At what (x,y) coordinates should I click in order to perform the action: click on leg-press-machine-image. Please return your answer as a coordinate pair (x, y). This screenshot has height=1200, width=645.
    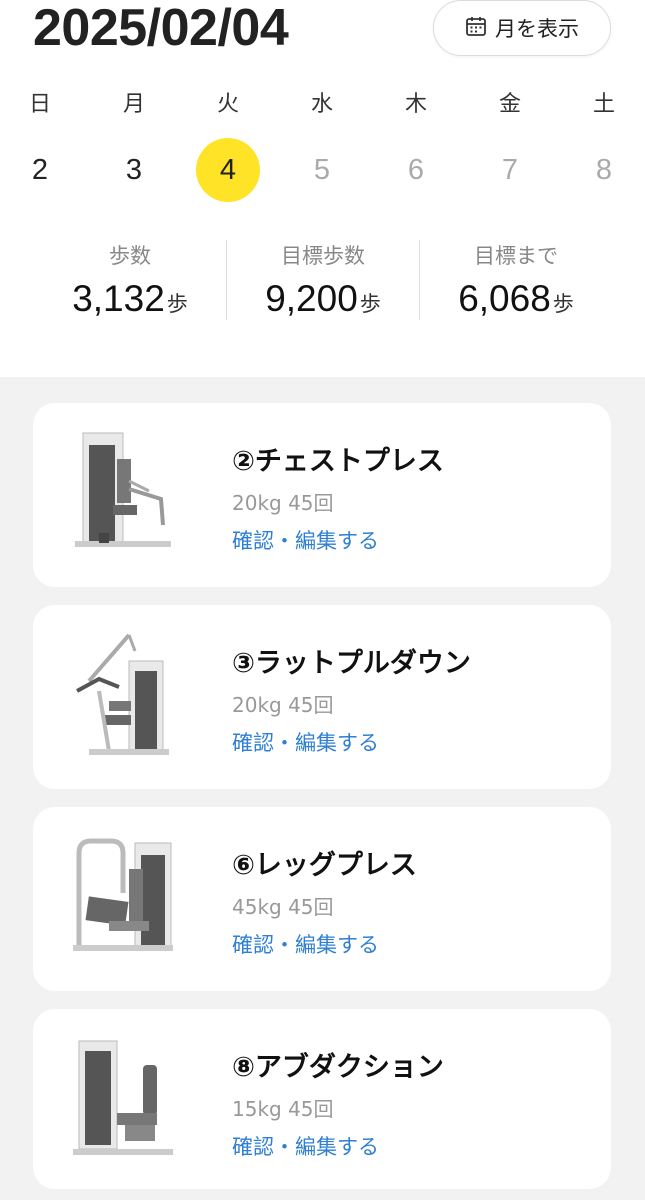
    Looking at the image, I should click on (124, 898).